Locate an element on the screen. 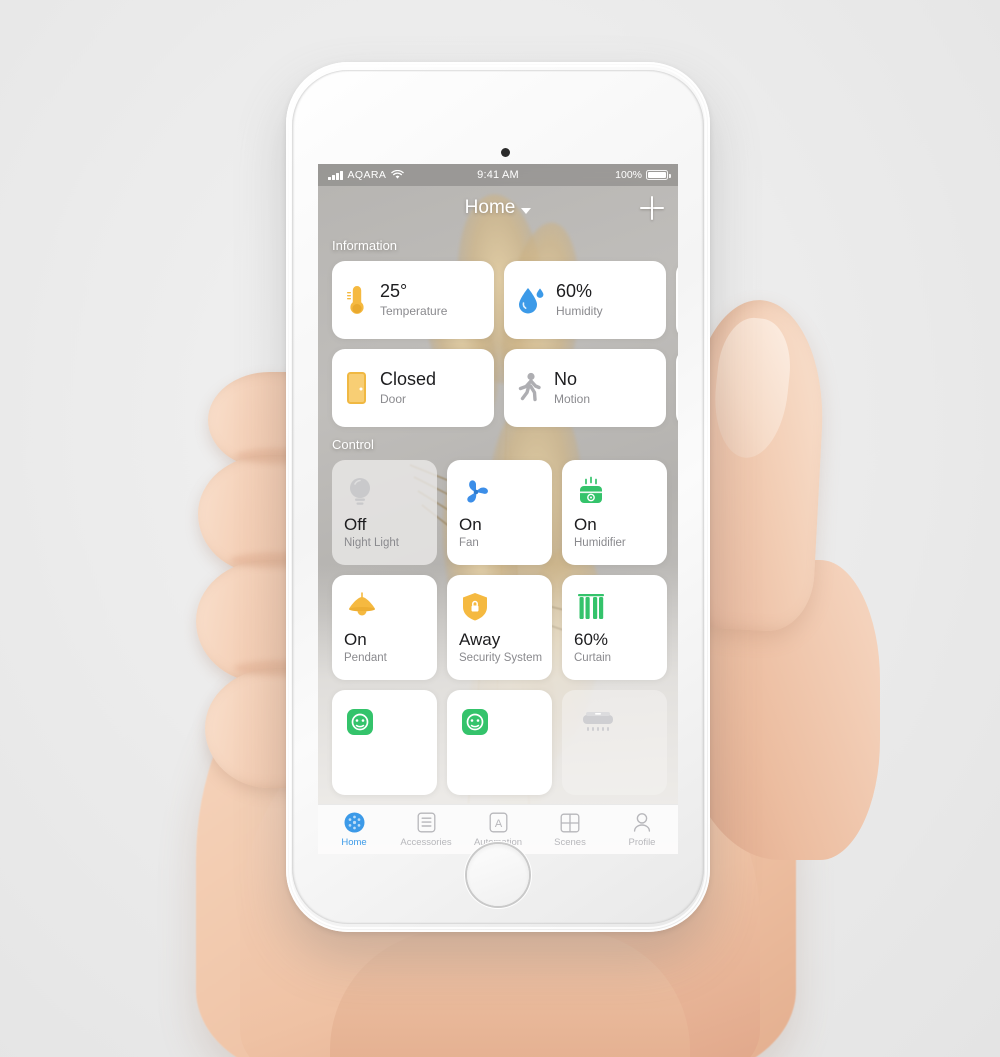 This screenshot has height=1057, width=1000. control-label: Curtain is located at coordinates (593, 657).